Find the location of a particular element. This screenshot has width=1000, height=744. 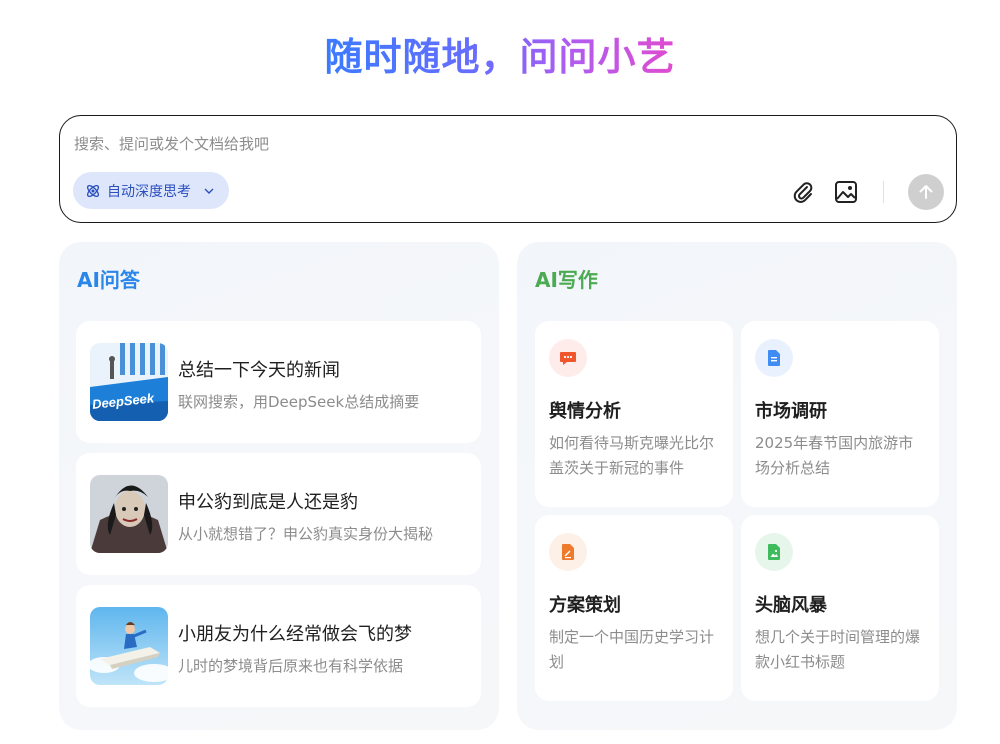

arrow-up-icon is located at coordinates (926, 192).